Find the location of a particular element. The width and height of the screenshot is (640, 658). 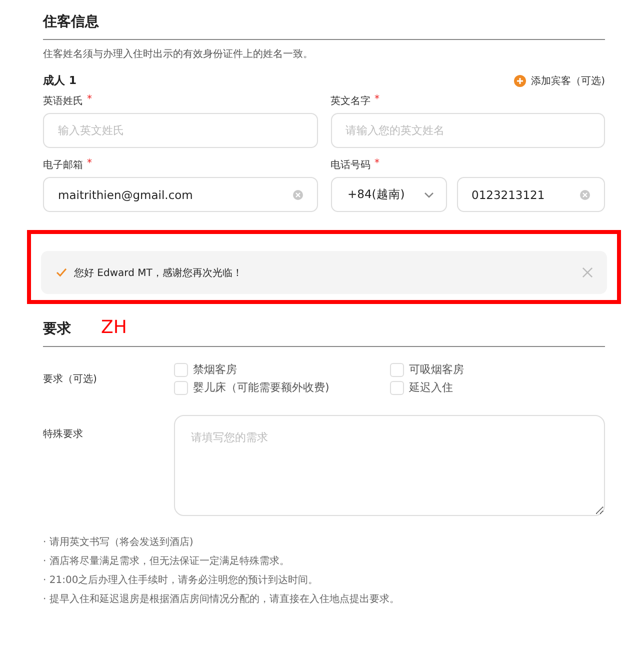

option-checkbox: 婴儿床（可能需要额外收费) is located at coordinates (282, 387).